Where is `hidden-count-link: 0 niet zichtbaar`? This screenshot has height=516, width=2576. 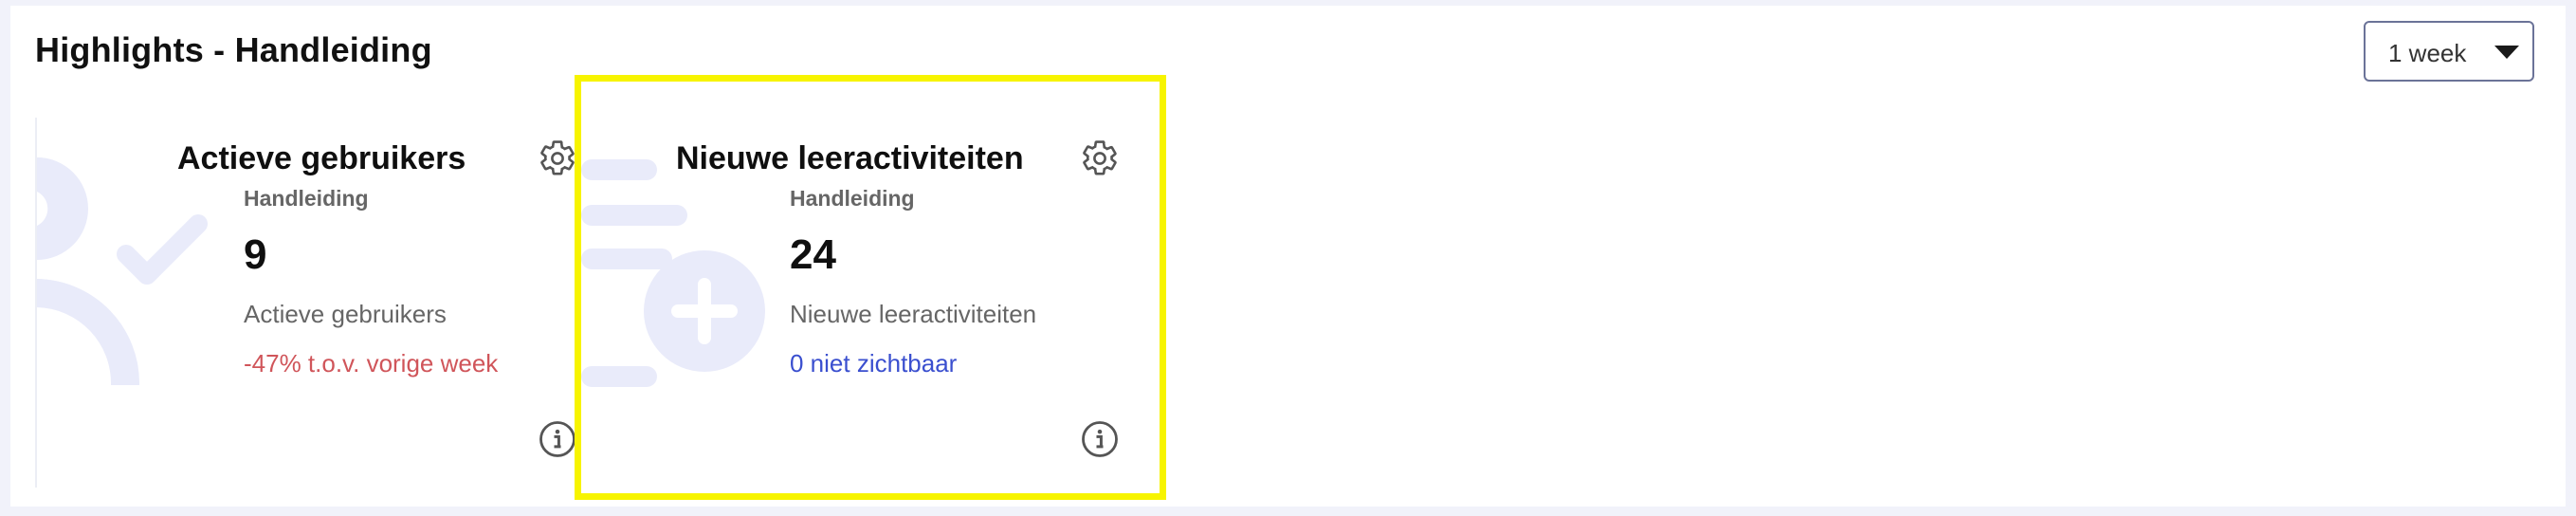 hidden-count-link: 0 niet zichtbaar is located at coordinates (873, 364).